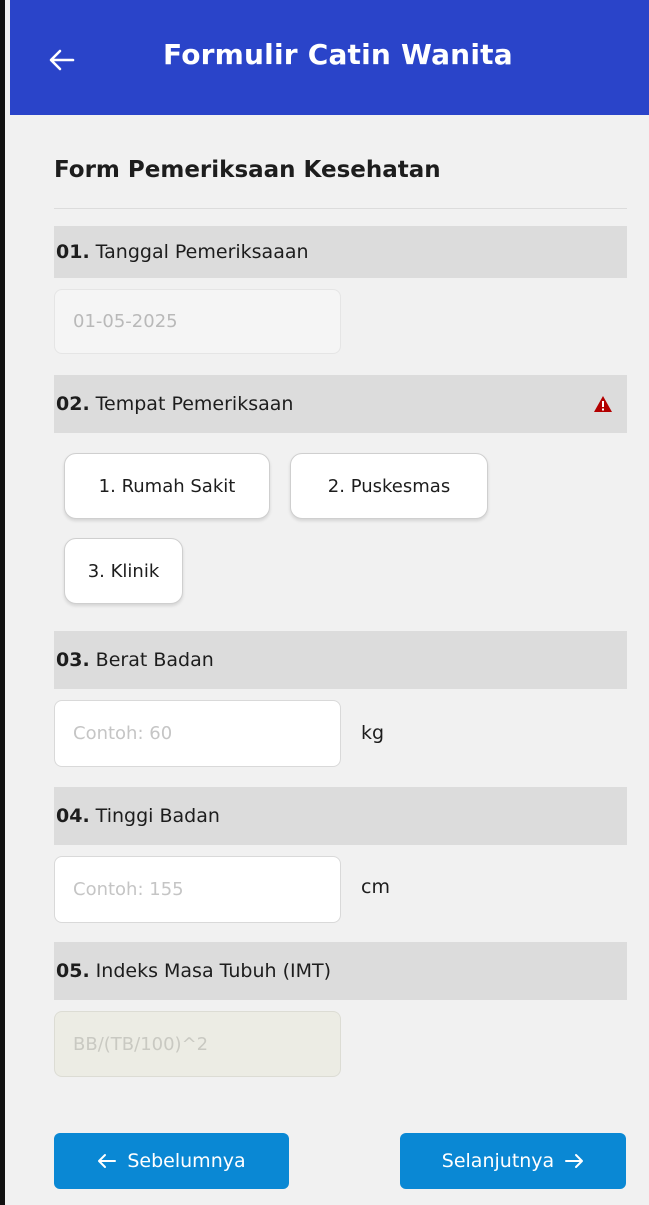  What do you see at coordinates (197, 1044) in the screenshot?
I see `imt-field` at bounding box center [197, 1044].